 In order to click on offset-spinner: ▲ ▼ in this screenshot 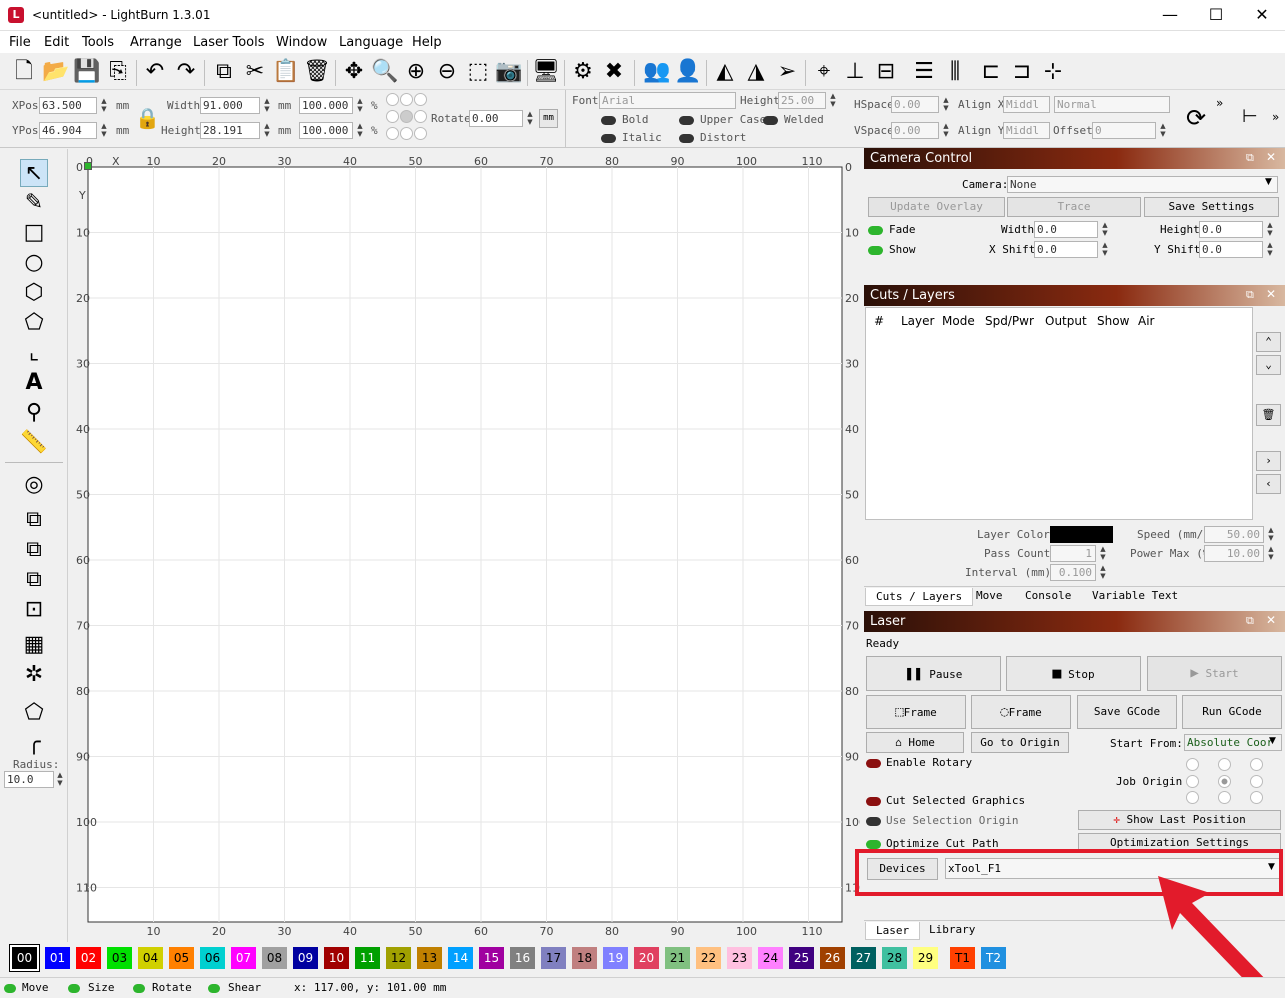, I will do `click(1163, 130)`.